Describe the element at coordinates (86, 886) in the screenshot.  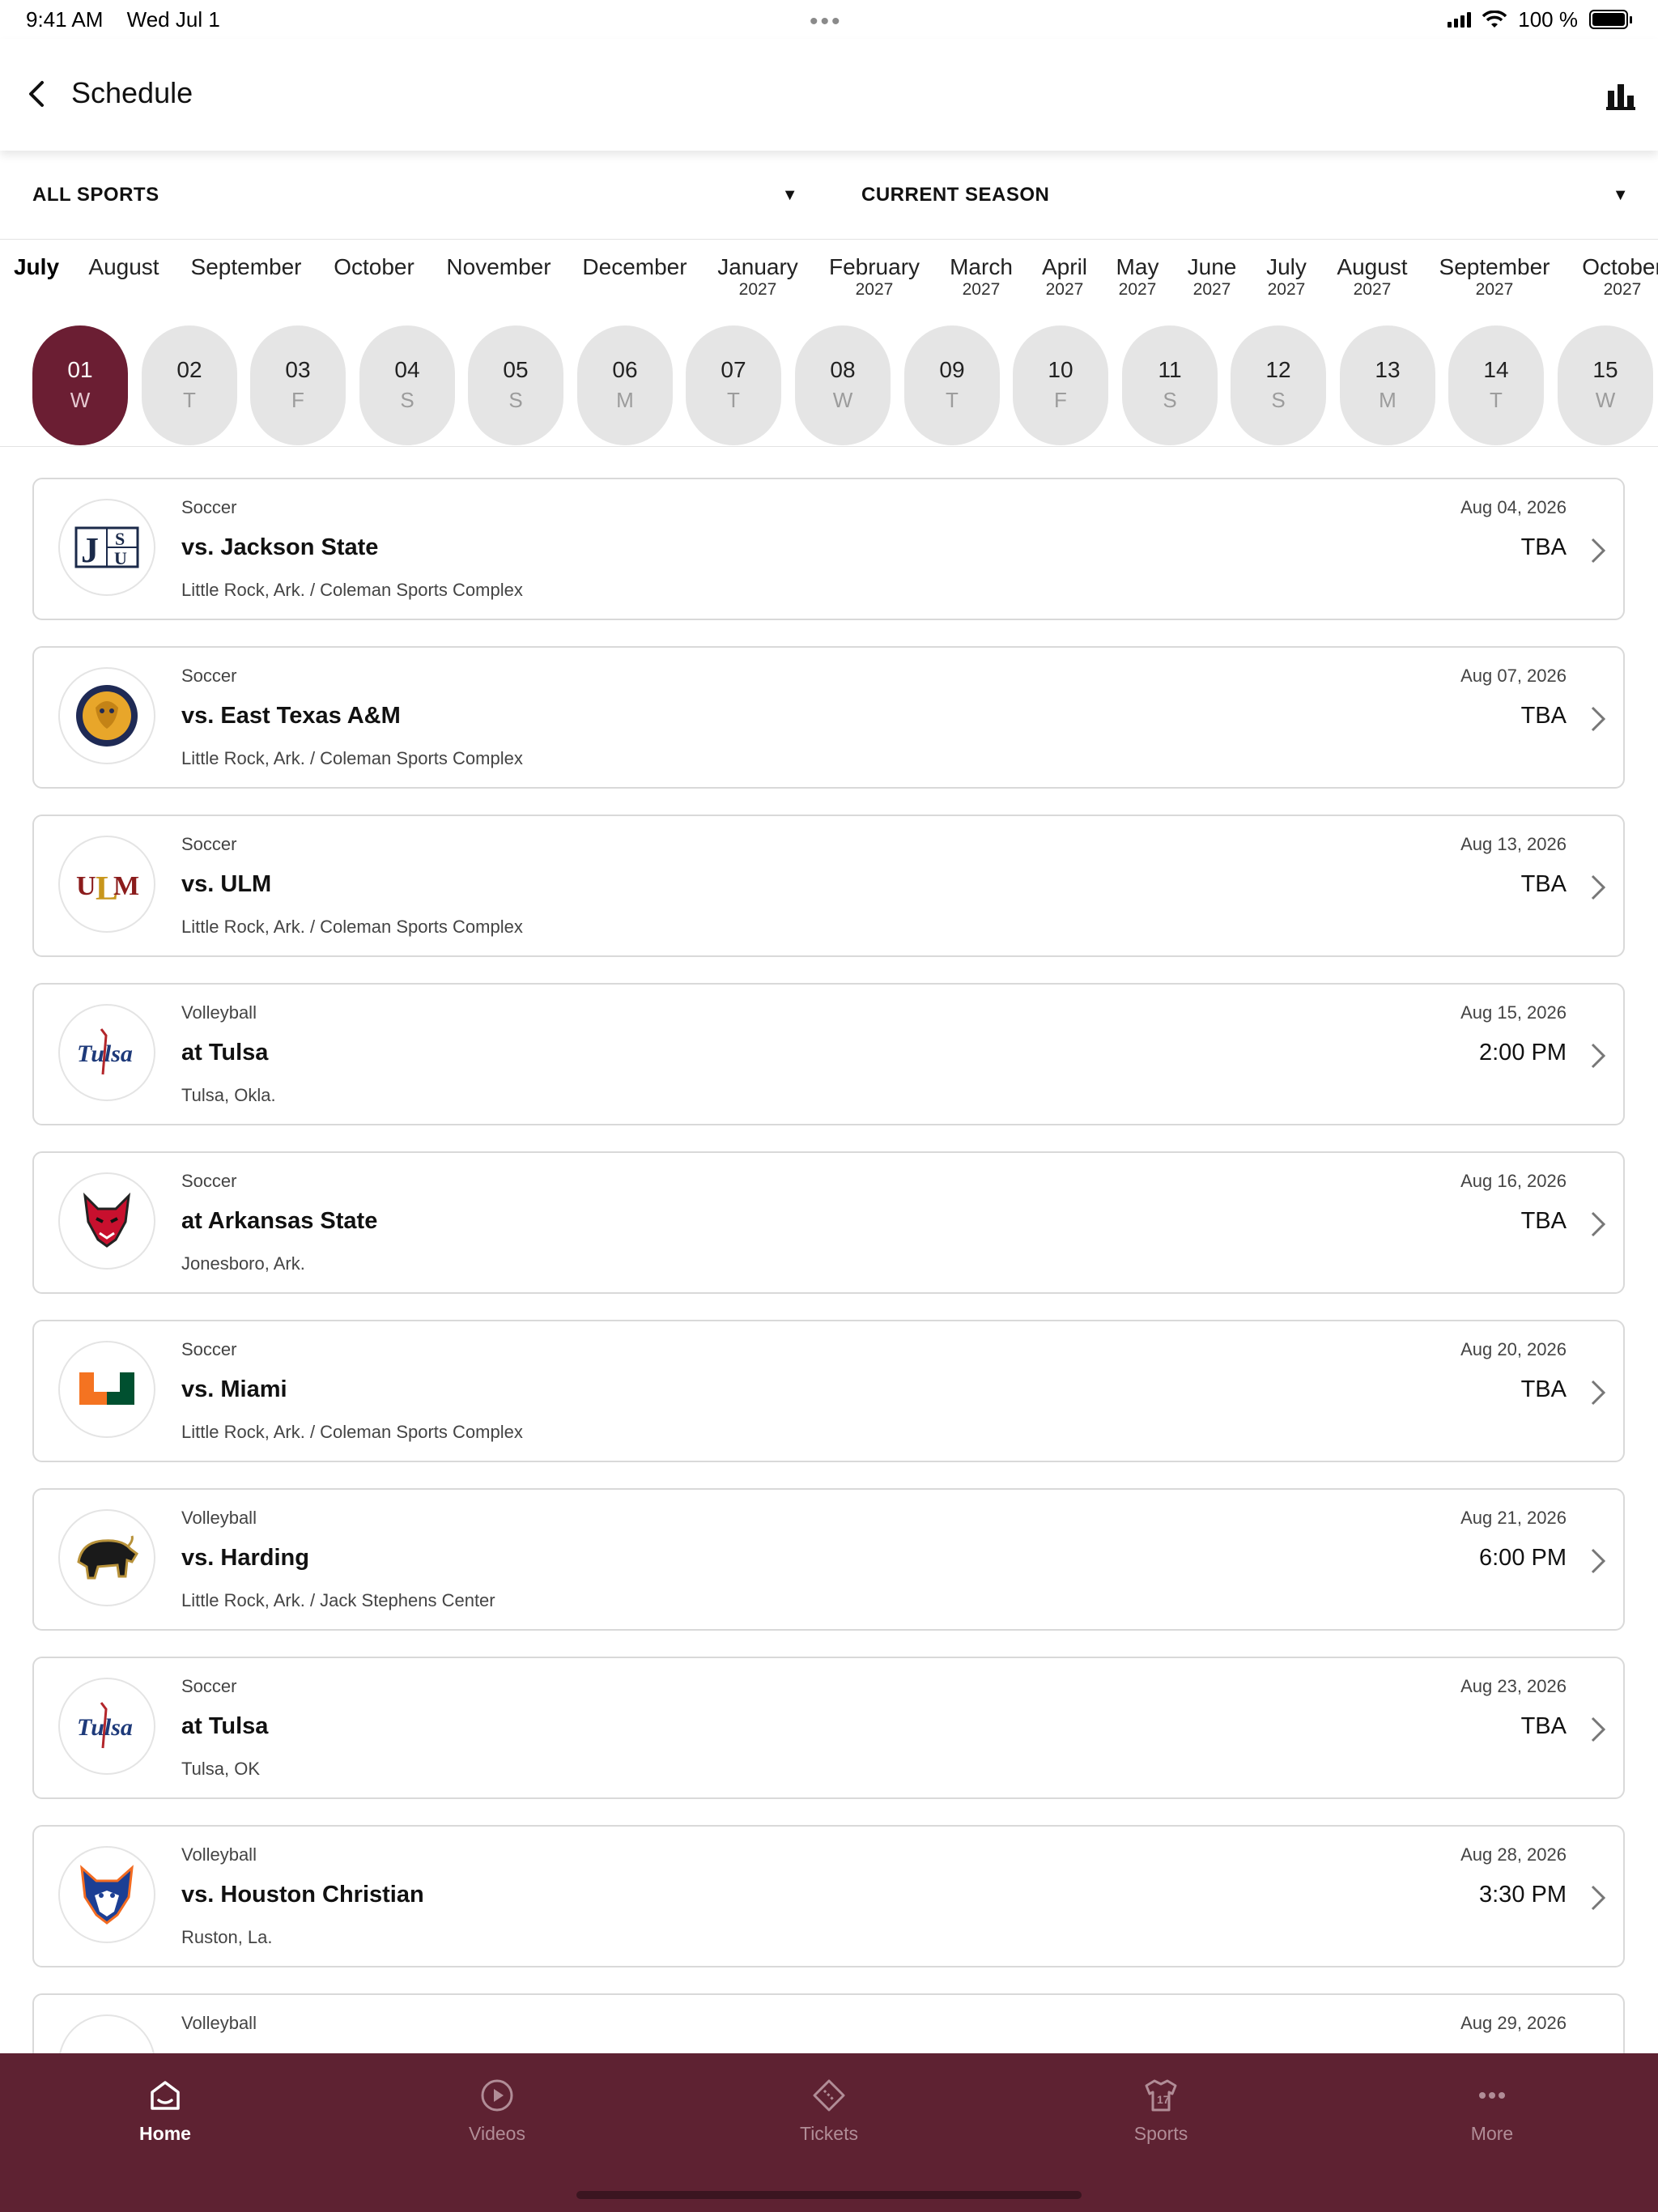
I see `svg-text: U` at that location.